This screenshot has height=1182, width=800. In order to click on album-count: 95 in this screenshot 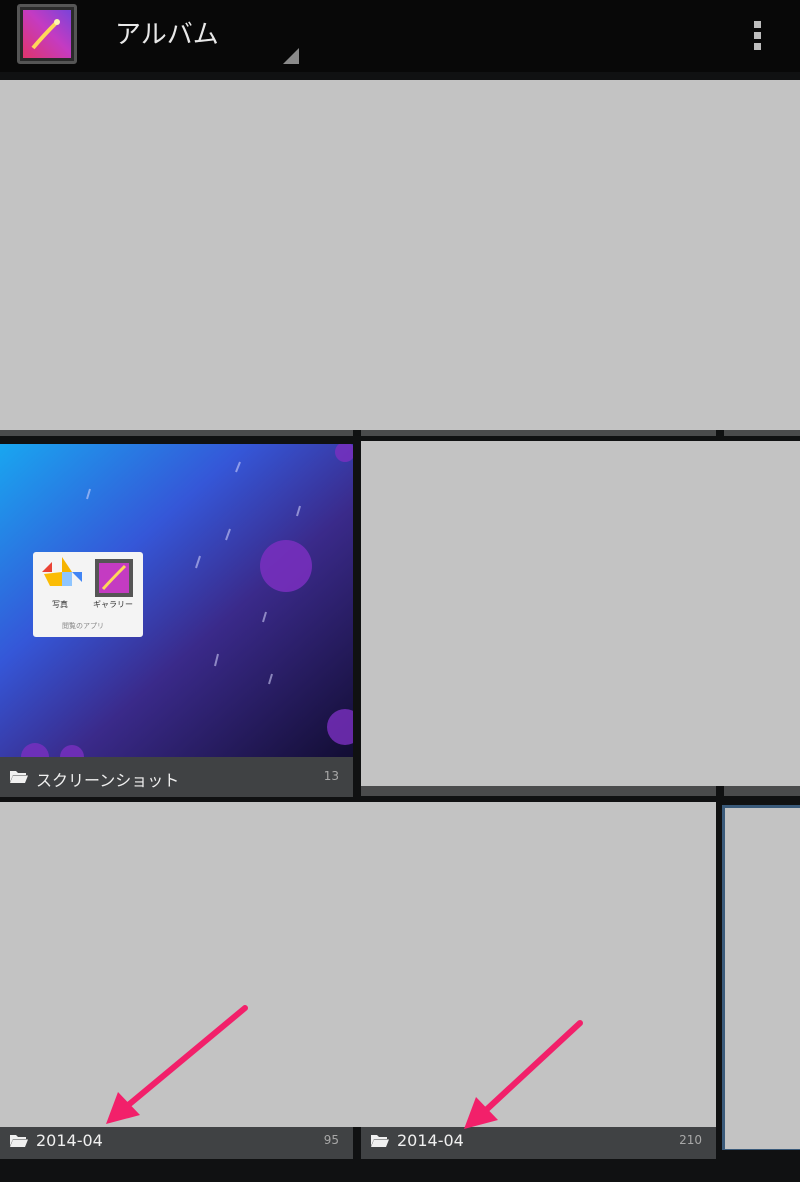, I will do `click(331, 1140)`.